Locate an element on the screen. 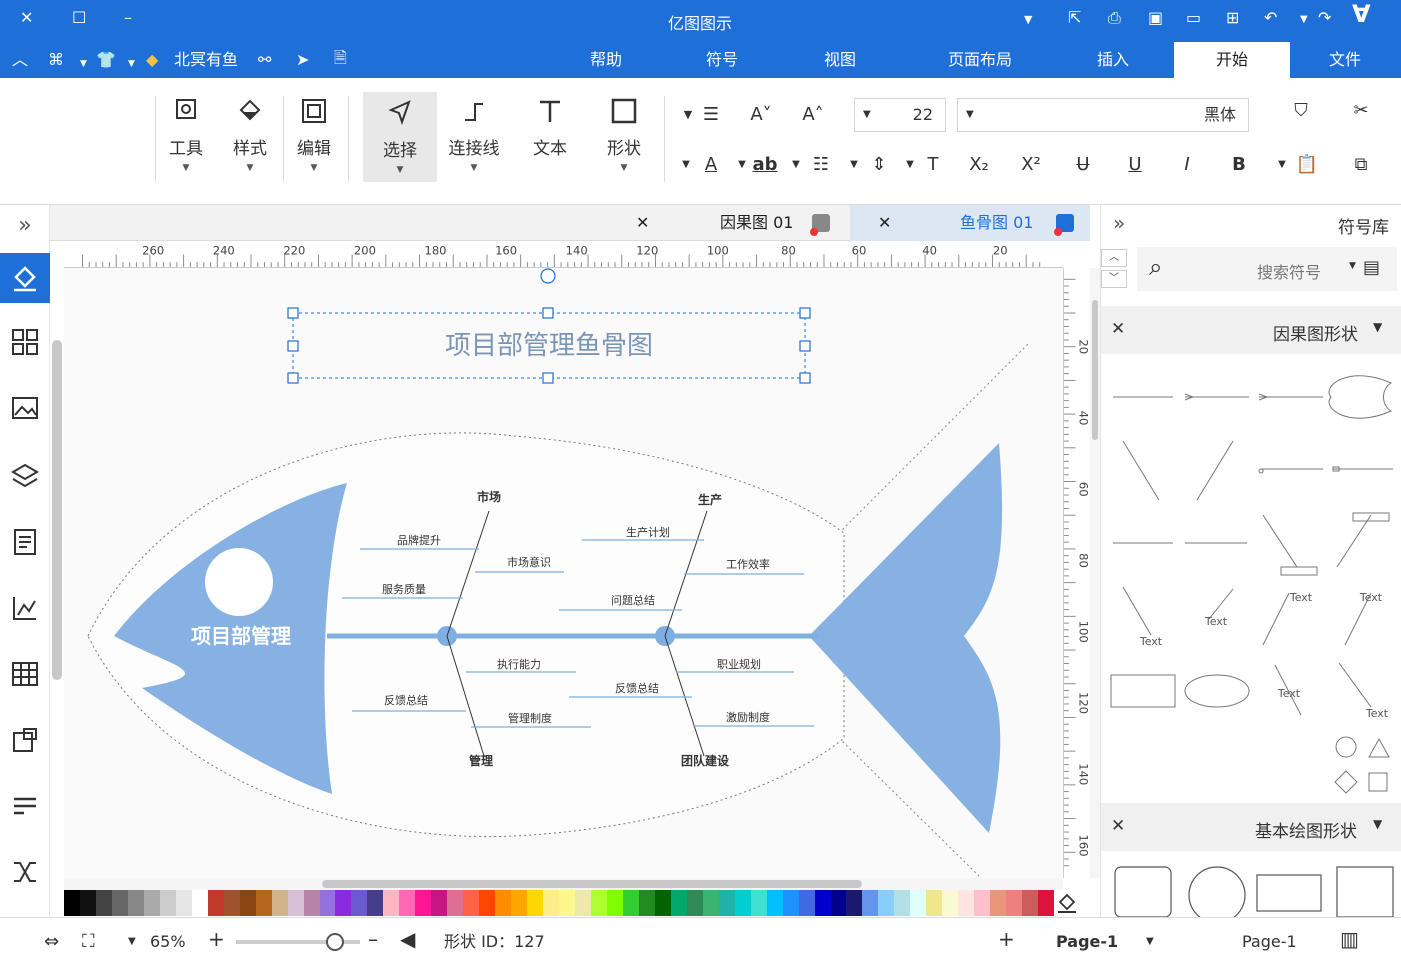 Image resolution: width=1401 pixels, height=967 pixels. branch-label: 反馈总结 is located at coordinates (637, 688).